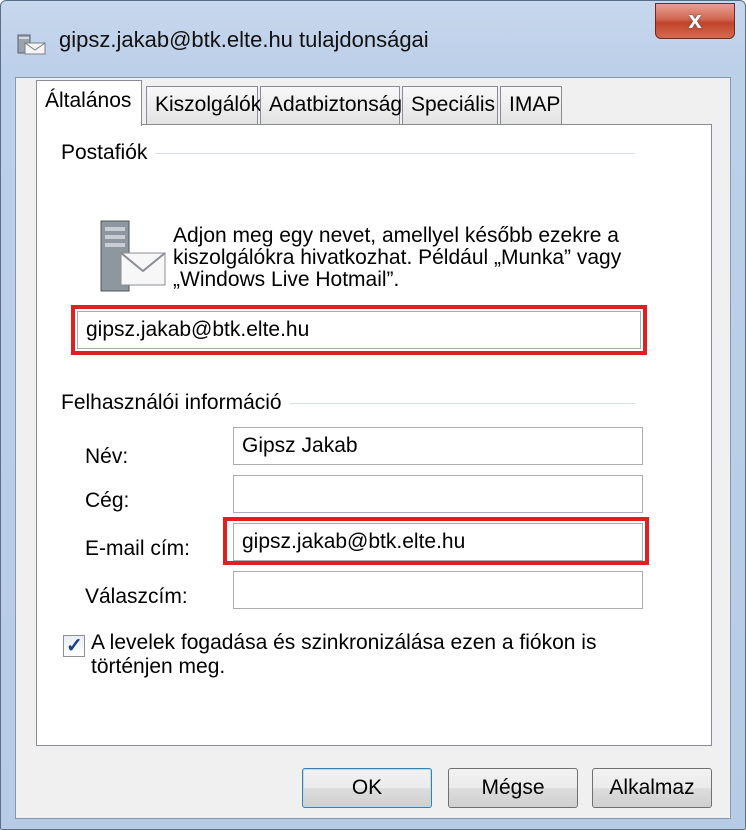  I want to click on close-icon: x, so click(695, 20).